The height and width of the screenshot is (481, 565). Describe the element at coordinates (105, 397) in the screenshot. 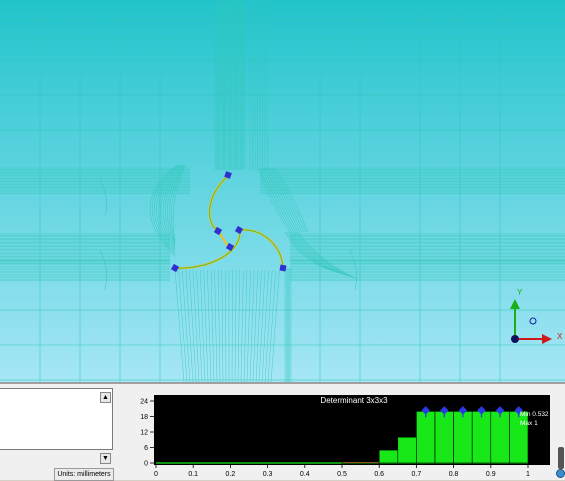

I see `scroll-up-icon: ▲` at that location.